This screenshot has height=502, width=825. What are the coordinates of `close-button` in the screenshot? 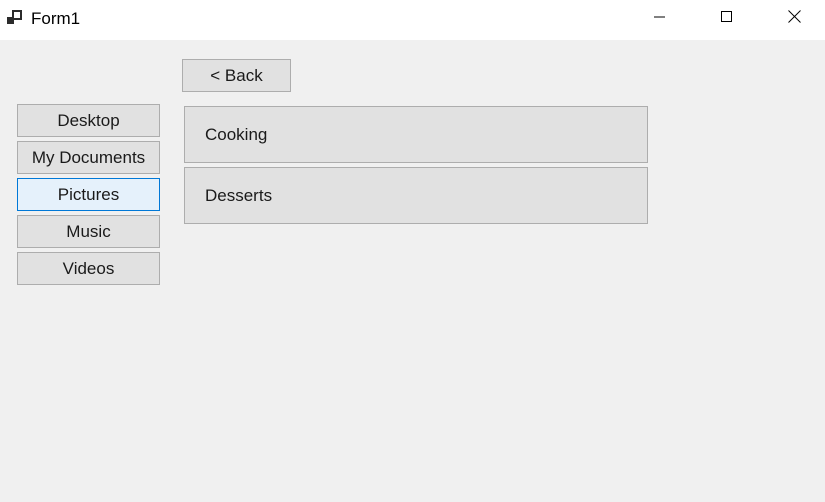 It's located at (794, 19).